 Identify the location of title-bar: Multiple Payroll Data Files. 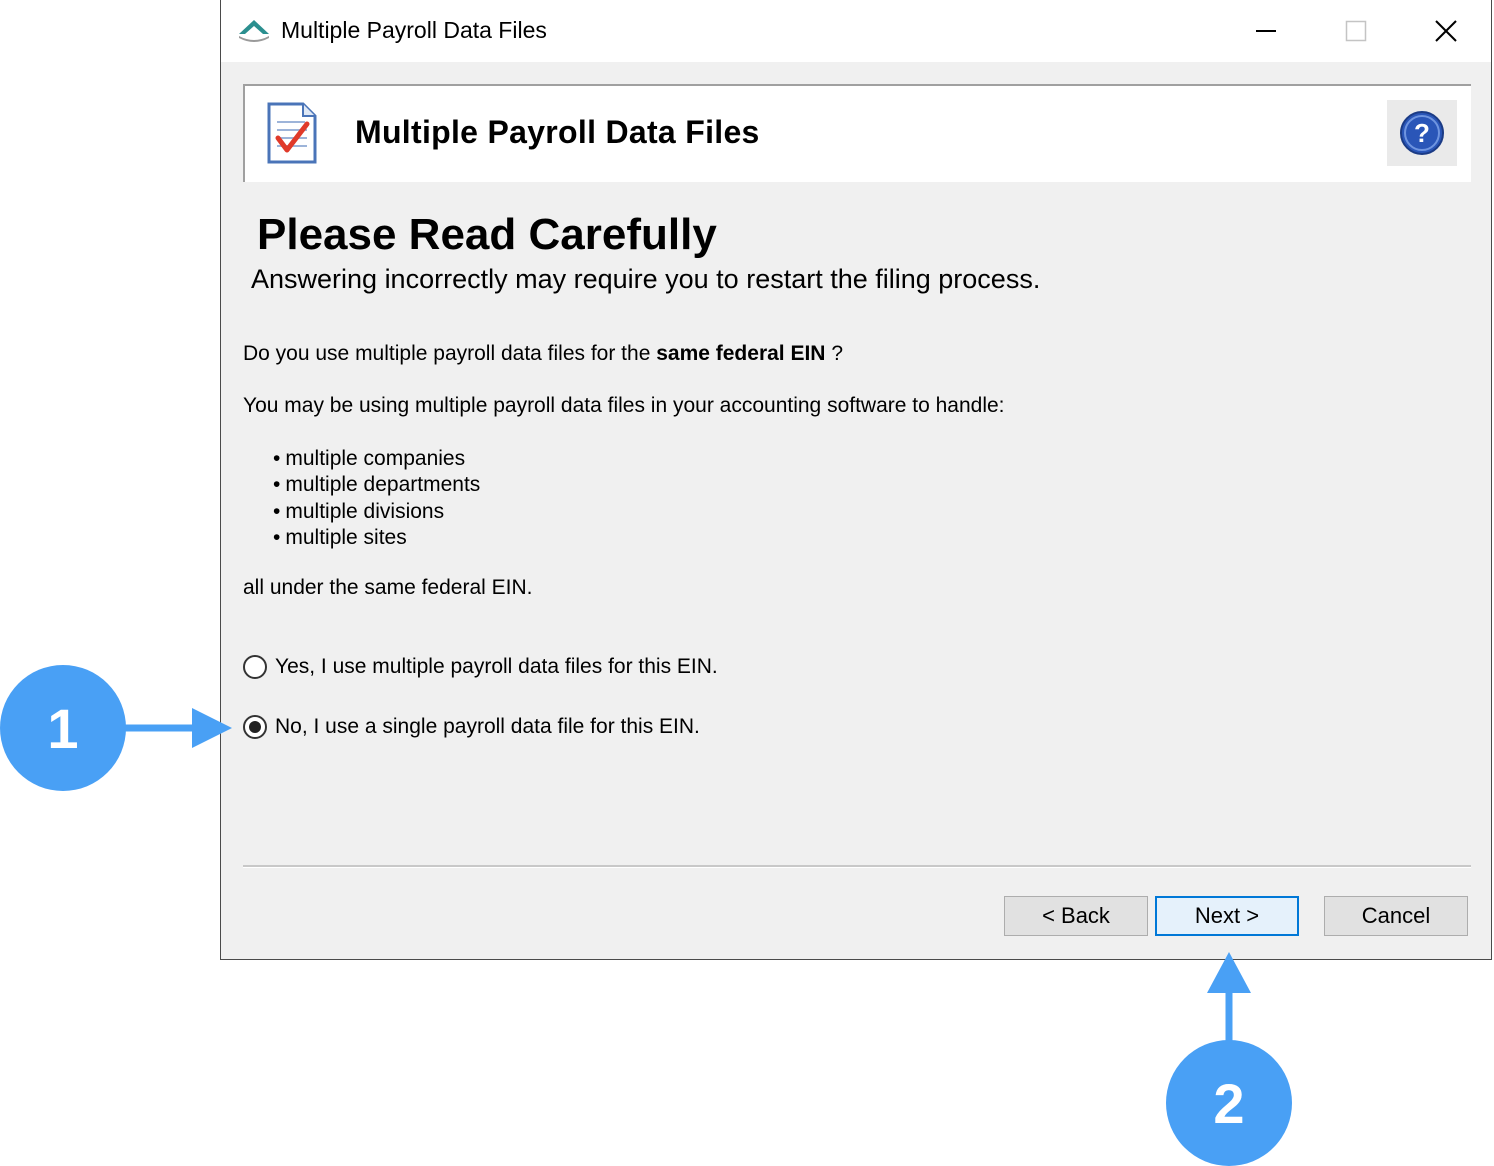
(856, 31).